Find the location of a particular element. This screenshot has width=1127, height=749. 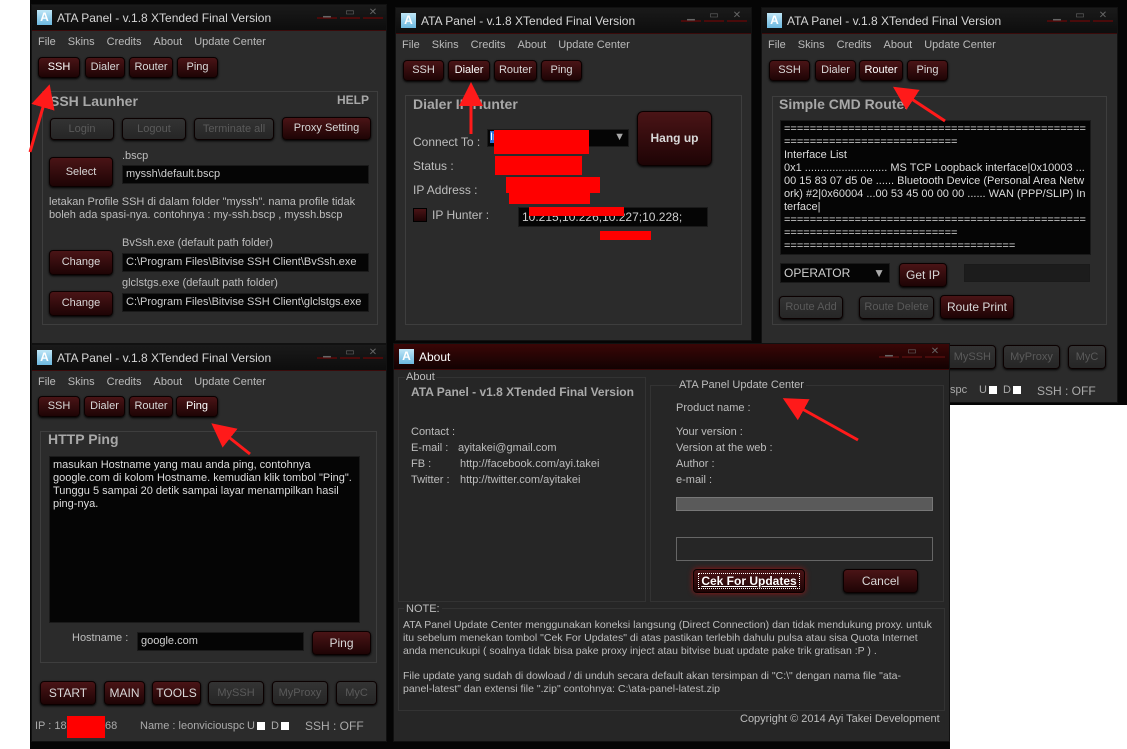

arrow-update-center is located at coordinates (820, 420).